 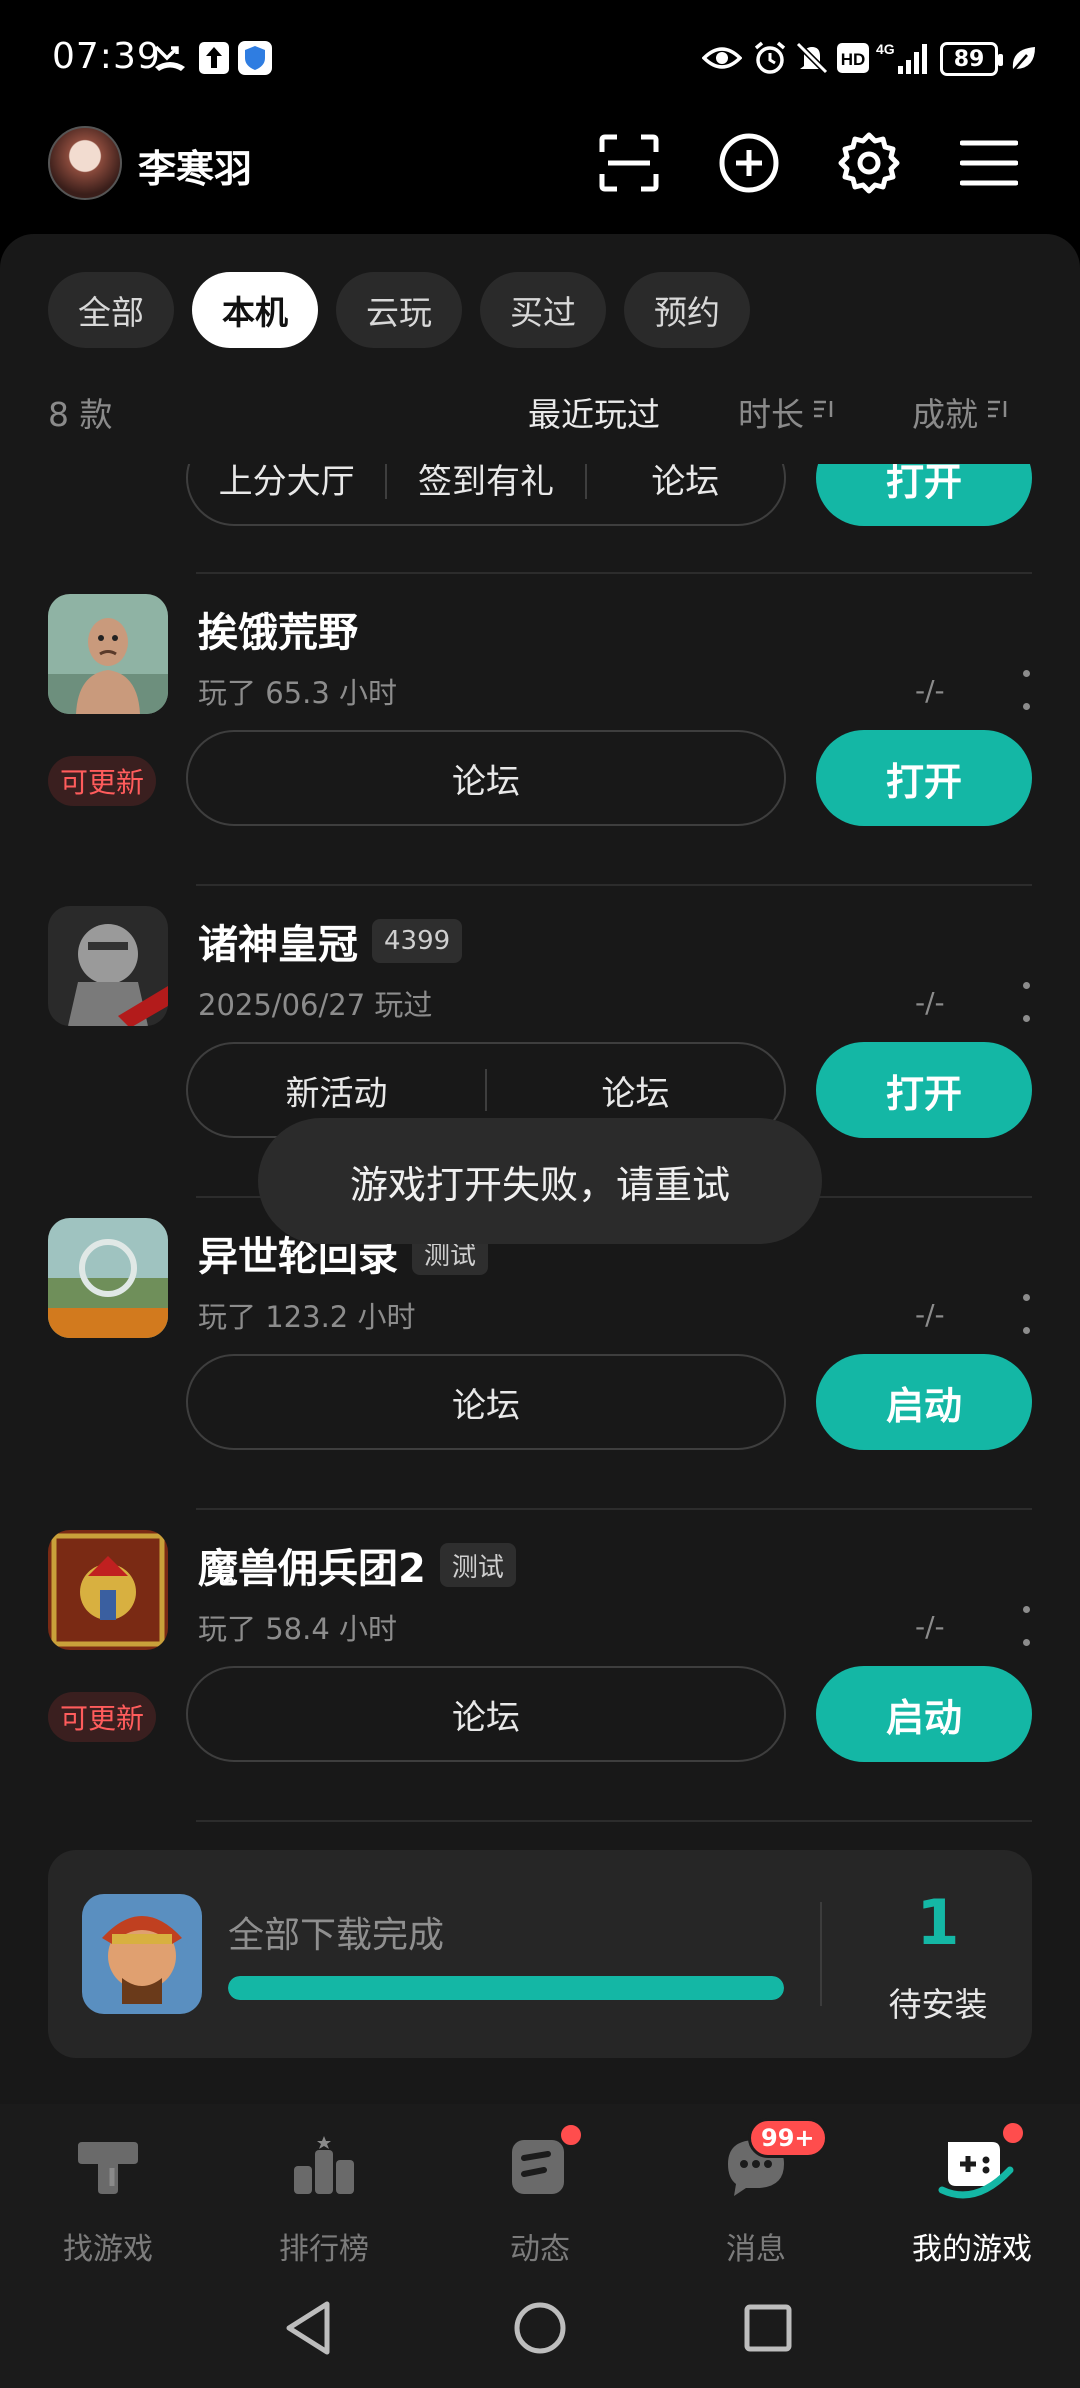 What do you see at coordinates (945, 414) in the screenshot?
I see `sort-achievements-label: 成就` at bounding box center [945, 414].